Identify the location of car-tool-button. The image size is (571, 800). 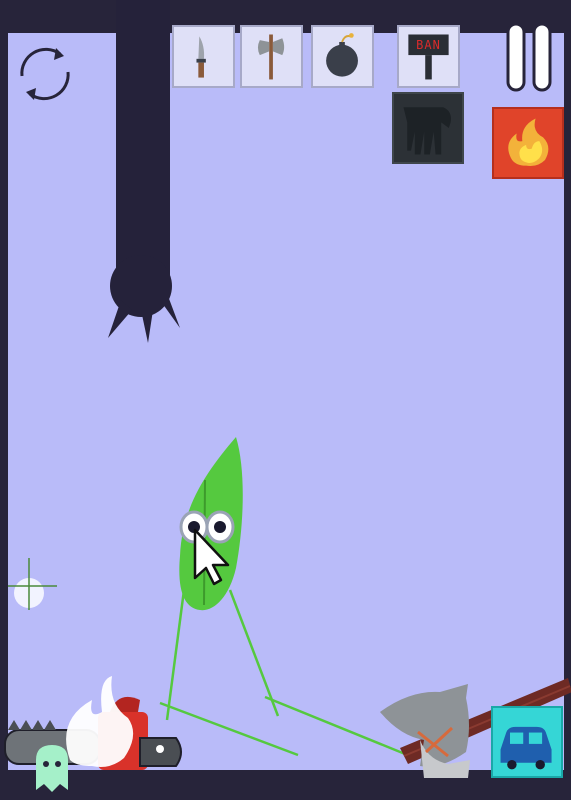
(527, 742).